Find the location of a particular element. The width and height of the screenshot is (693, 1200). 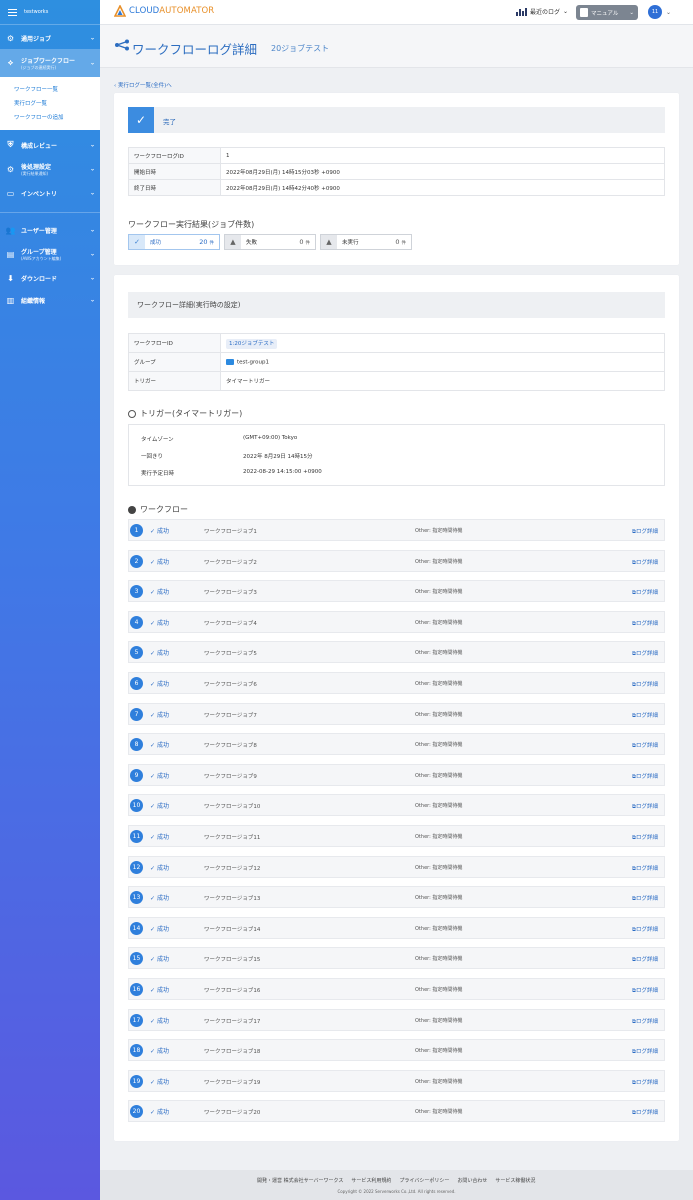

sidebar-item-download: ⬇ ダウンロード ⌄ is located at coordinates (50, 278).